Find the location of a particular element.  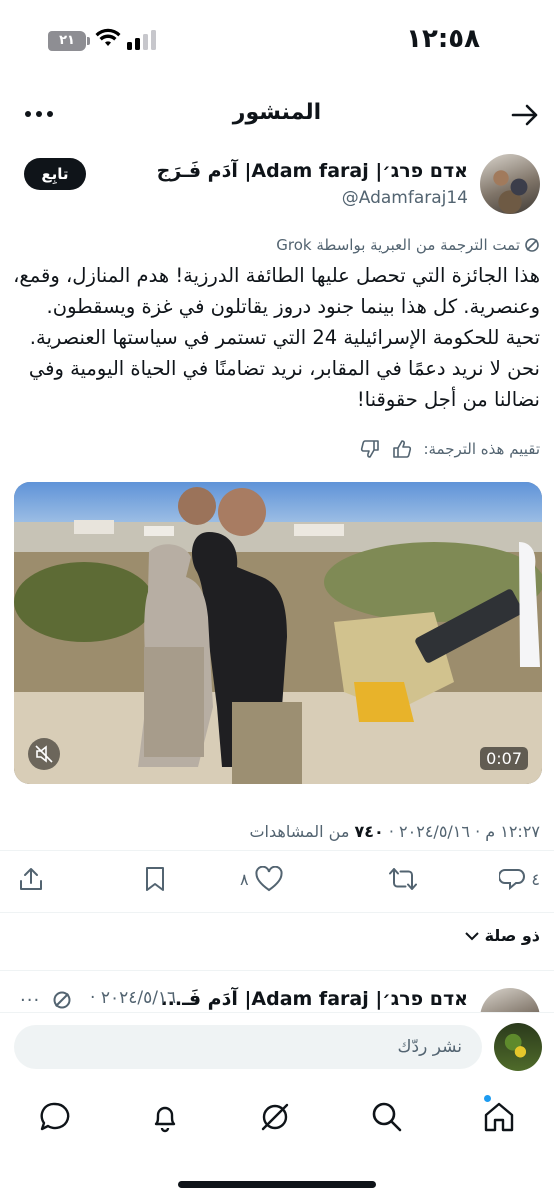

related-label: ذو صلة is located at coordinates (512, 935).